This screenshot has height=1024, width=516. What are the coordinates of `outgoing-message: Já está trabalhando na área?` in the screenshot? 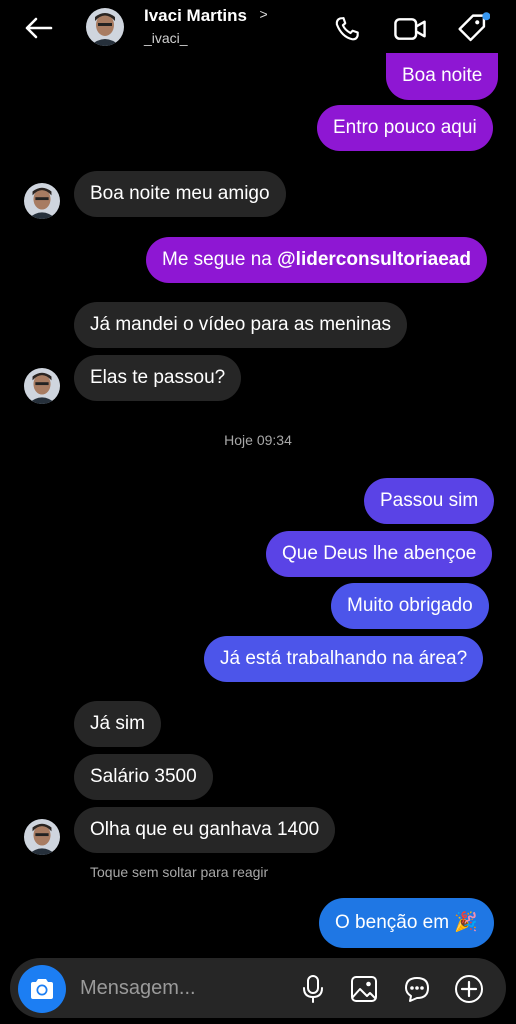 It's located at (344, 659).